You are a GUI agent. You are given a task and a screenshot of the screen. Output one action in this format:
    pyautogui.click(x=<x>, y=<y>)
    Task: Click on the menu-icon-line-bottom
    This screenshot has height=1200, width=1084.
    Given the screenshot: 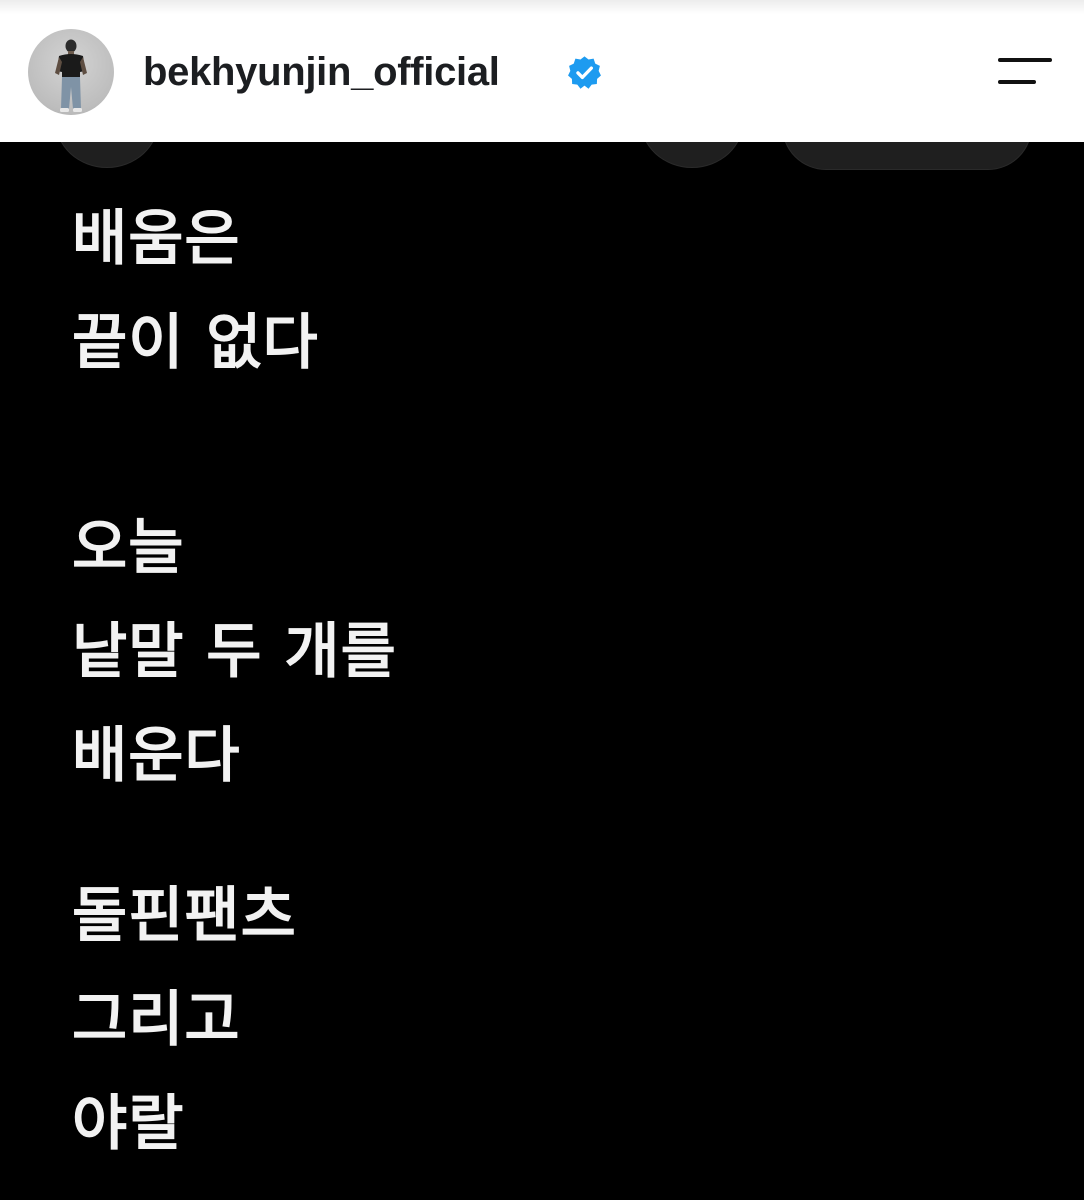 What is the action you would take?
    pyautogui.click(x=1017, y=82)
    